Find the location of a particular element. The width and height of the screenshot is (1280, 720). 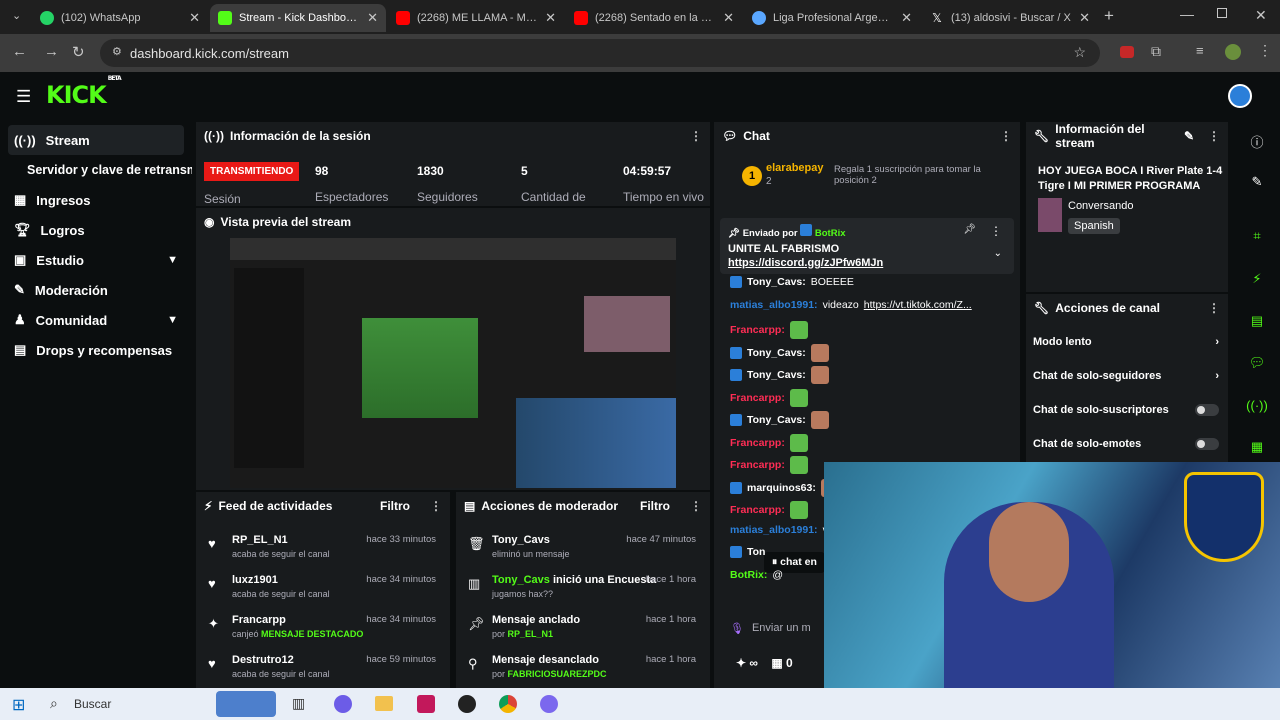

tab-youtube-1: (2268) ME LLAMA - MOMO ✕ is located at coordinates (476, 18).